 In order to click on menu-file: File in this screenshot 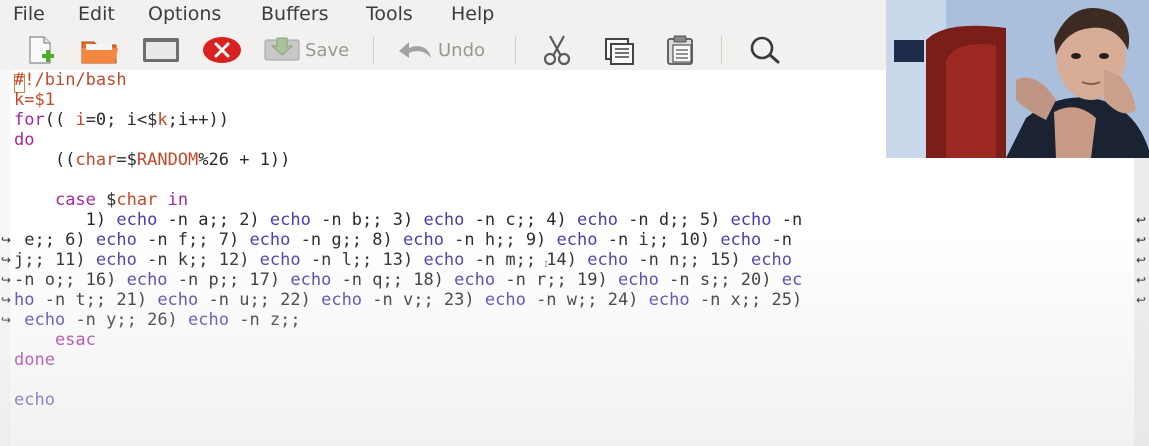, I will do `click(29, 14)`.